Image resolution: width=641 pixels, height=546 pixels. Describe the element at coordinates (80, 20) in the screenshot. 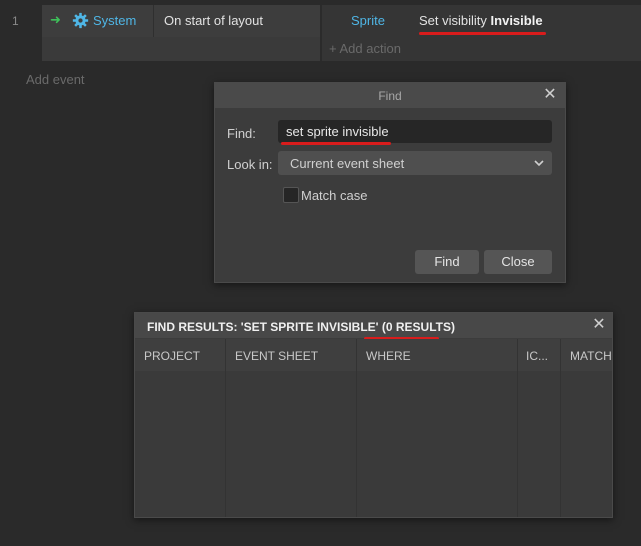

I see `gear-icon` at that location.